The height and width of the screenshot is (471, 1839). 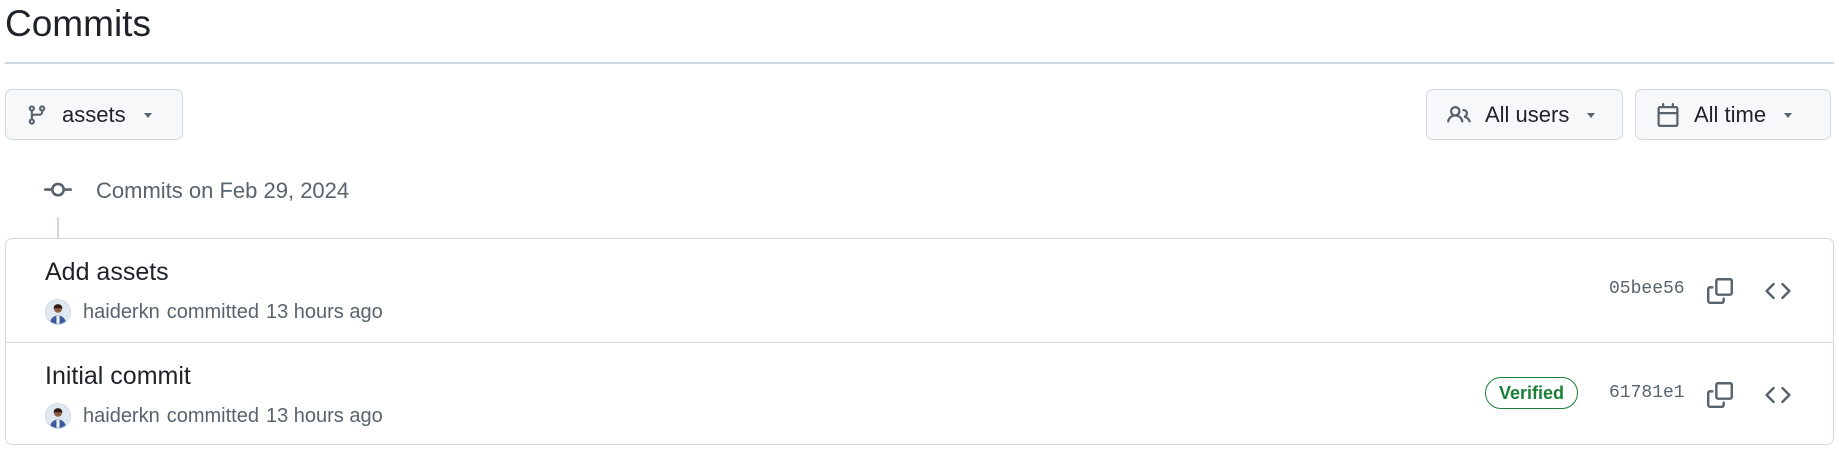 I want to click on page-title: Commits, so click(x=78, y=23).